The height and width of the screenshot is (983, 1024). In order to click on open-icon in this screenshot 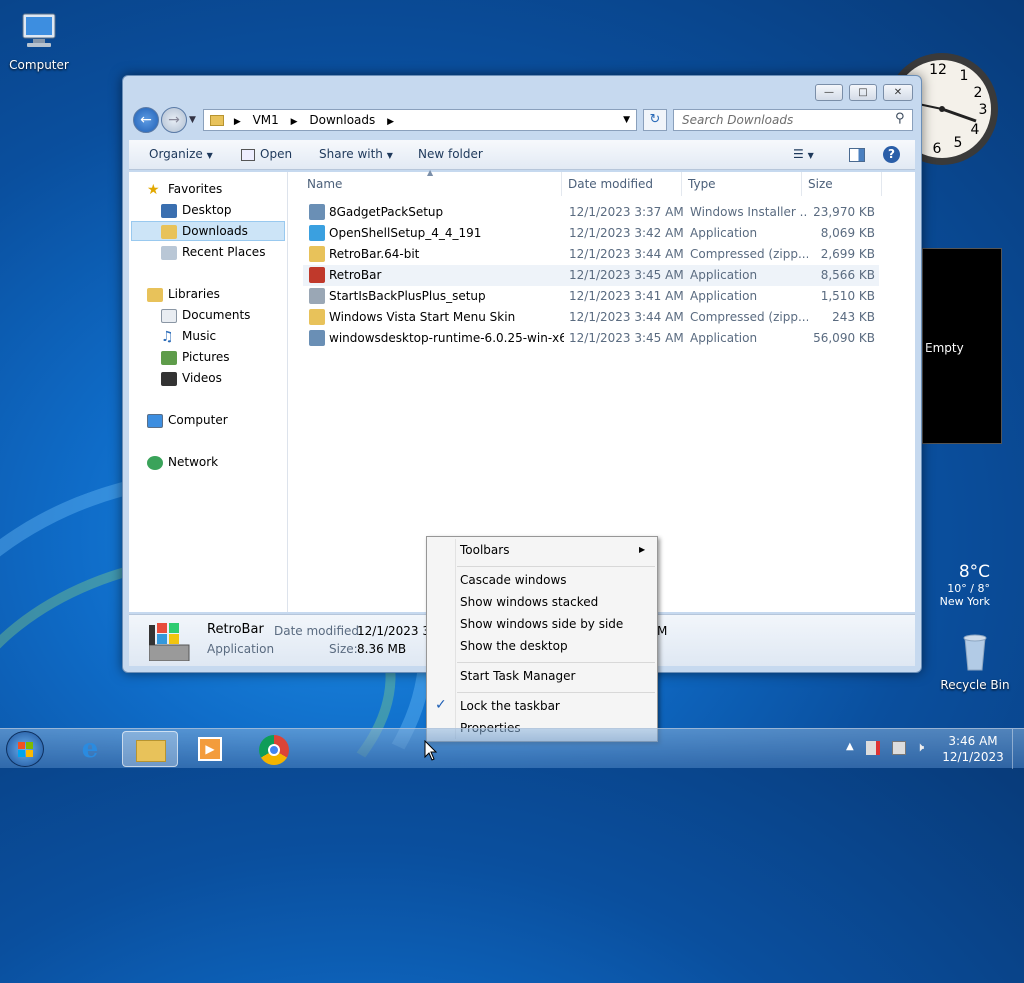, I will do `click(248, 154)`.